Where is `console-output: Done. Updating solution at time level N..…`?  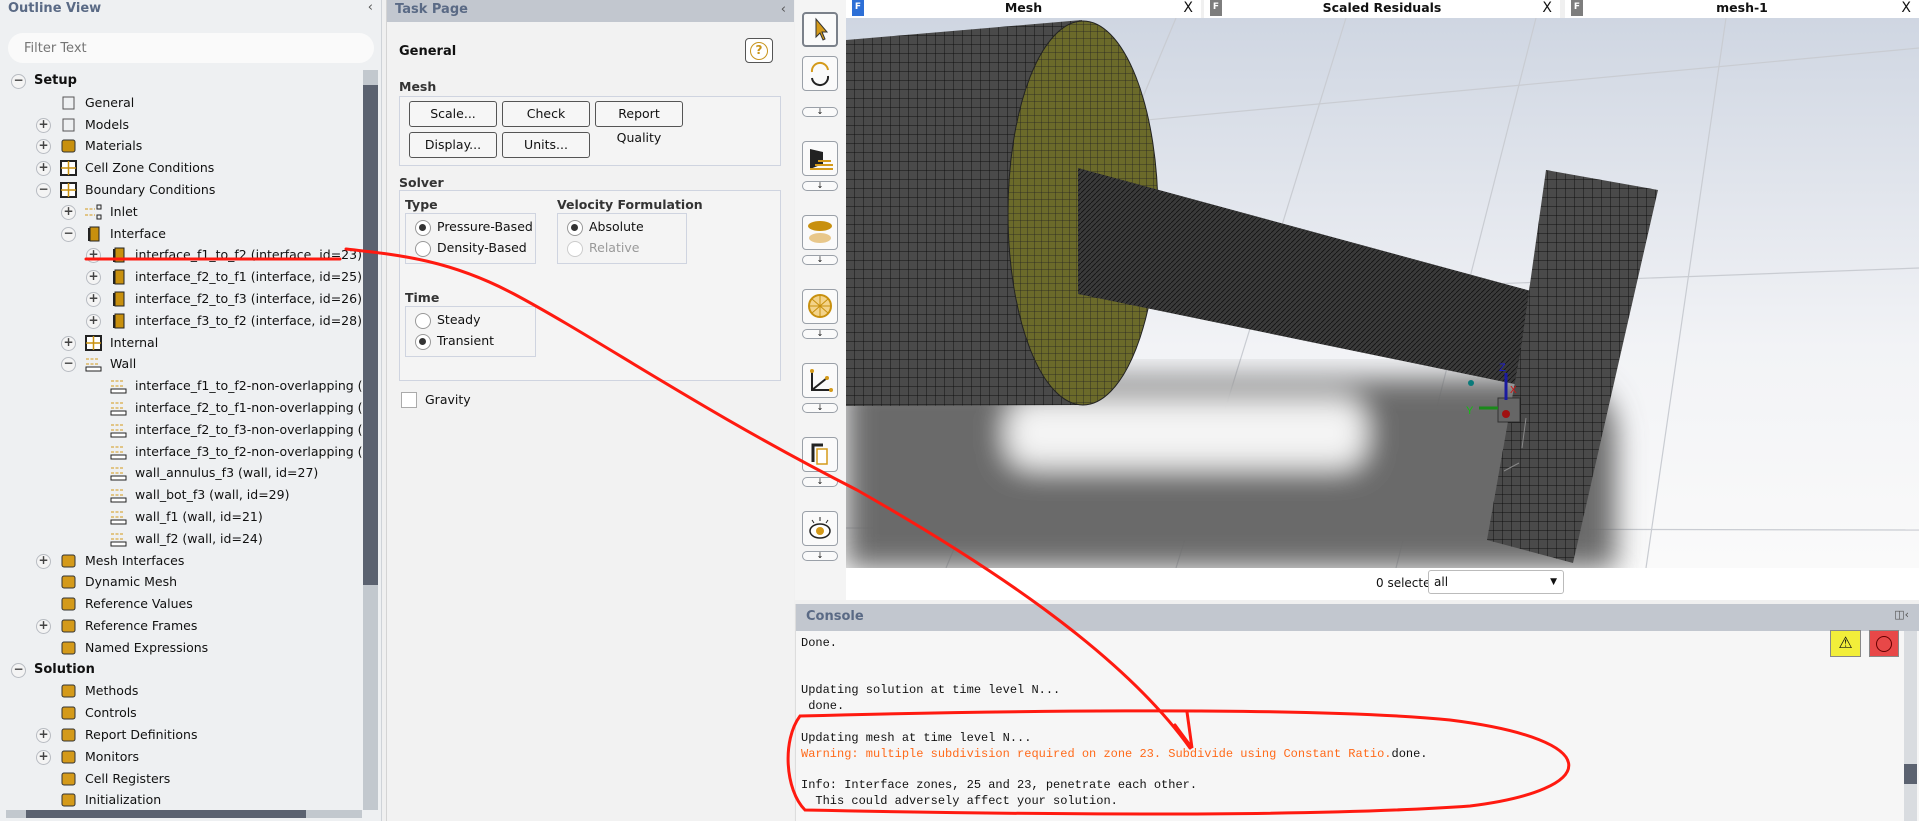
console-output: Done. Updating solution at time level N..… is located at coordinates (1346, 726).